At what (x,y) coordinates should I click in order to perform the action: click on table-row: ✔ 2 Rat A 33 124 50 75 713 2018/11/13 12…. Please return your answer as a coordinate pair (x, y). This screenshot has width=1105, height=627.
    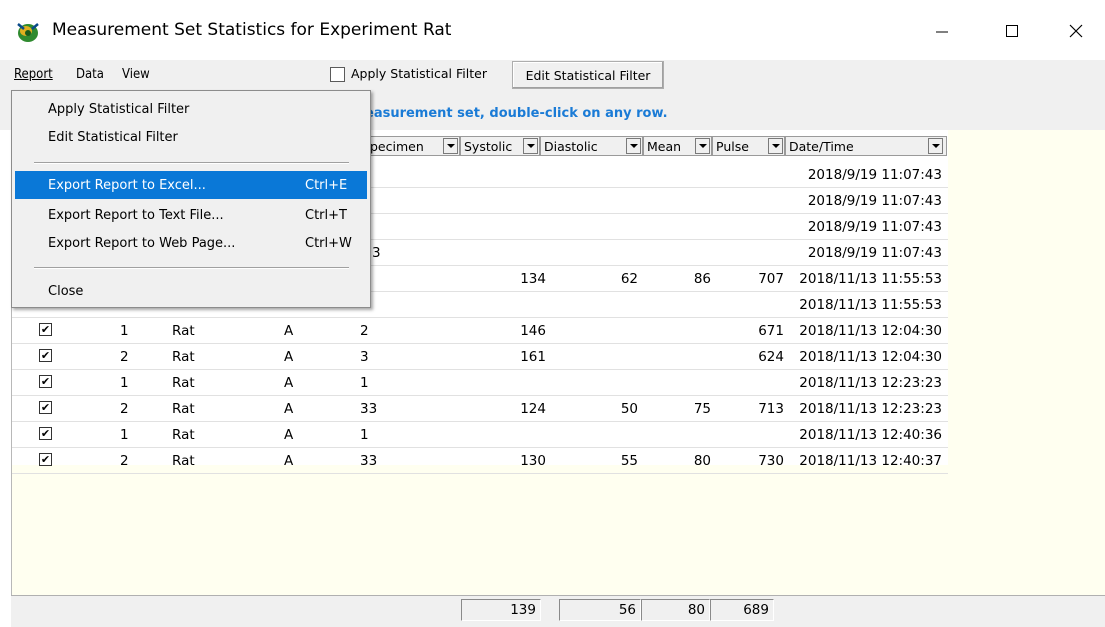
    Looking at the image, I should click on (480, 409).